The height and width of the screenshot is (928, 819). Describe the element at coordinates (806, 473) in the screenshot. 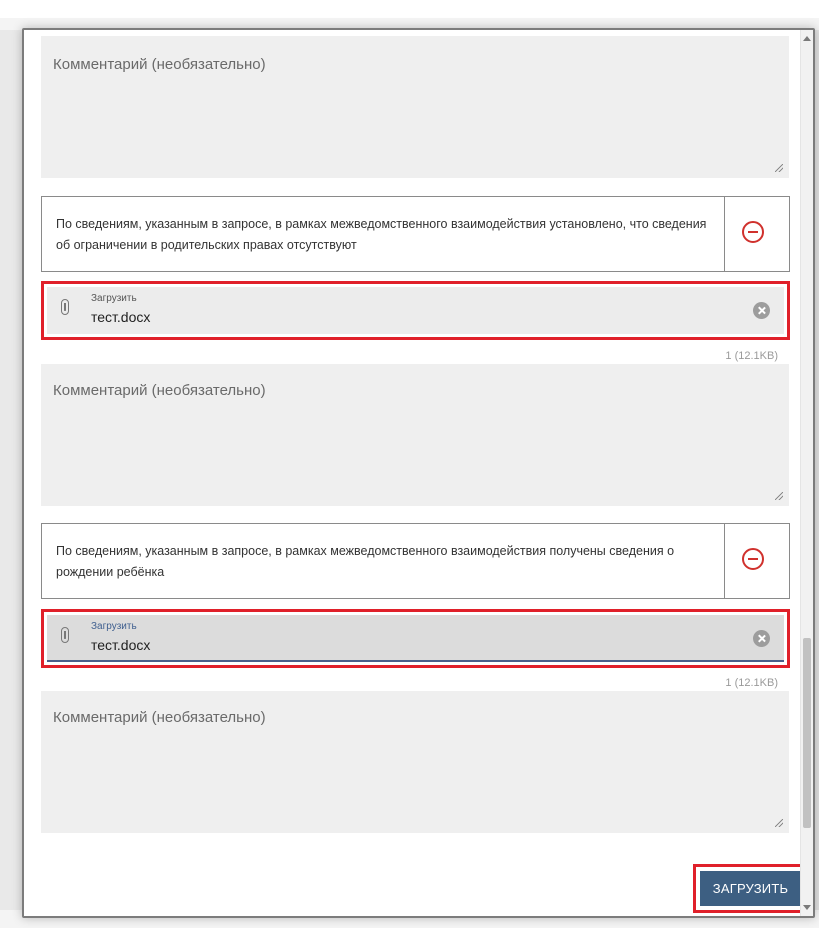

I see `scrollbar` at that location.